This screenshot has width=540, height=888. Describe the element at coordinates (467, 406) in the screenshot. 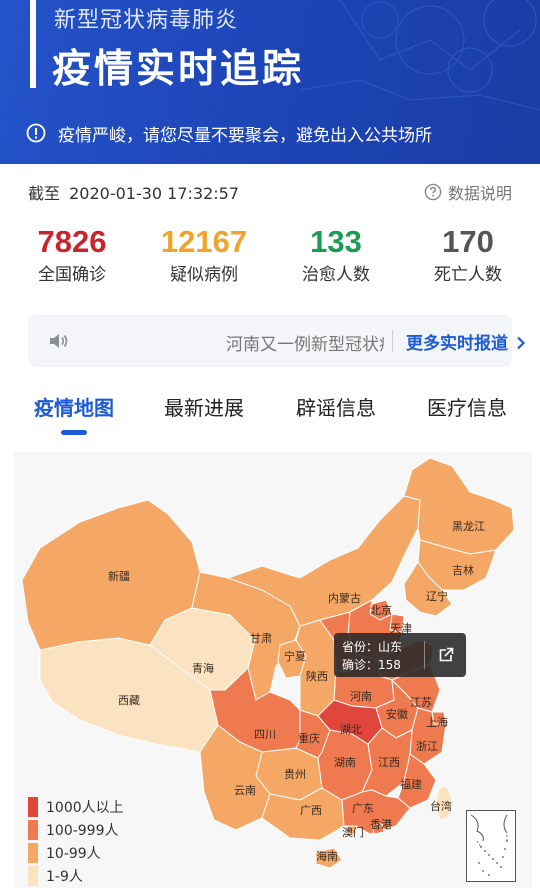

I see `tab-medical-info: 医疗信息` at that location.